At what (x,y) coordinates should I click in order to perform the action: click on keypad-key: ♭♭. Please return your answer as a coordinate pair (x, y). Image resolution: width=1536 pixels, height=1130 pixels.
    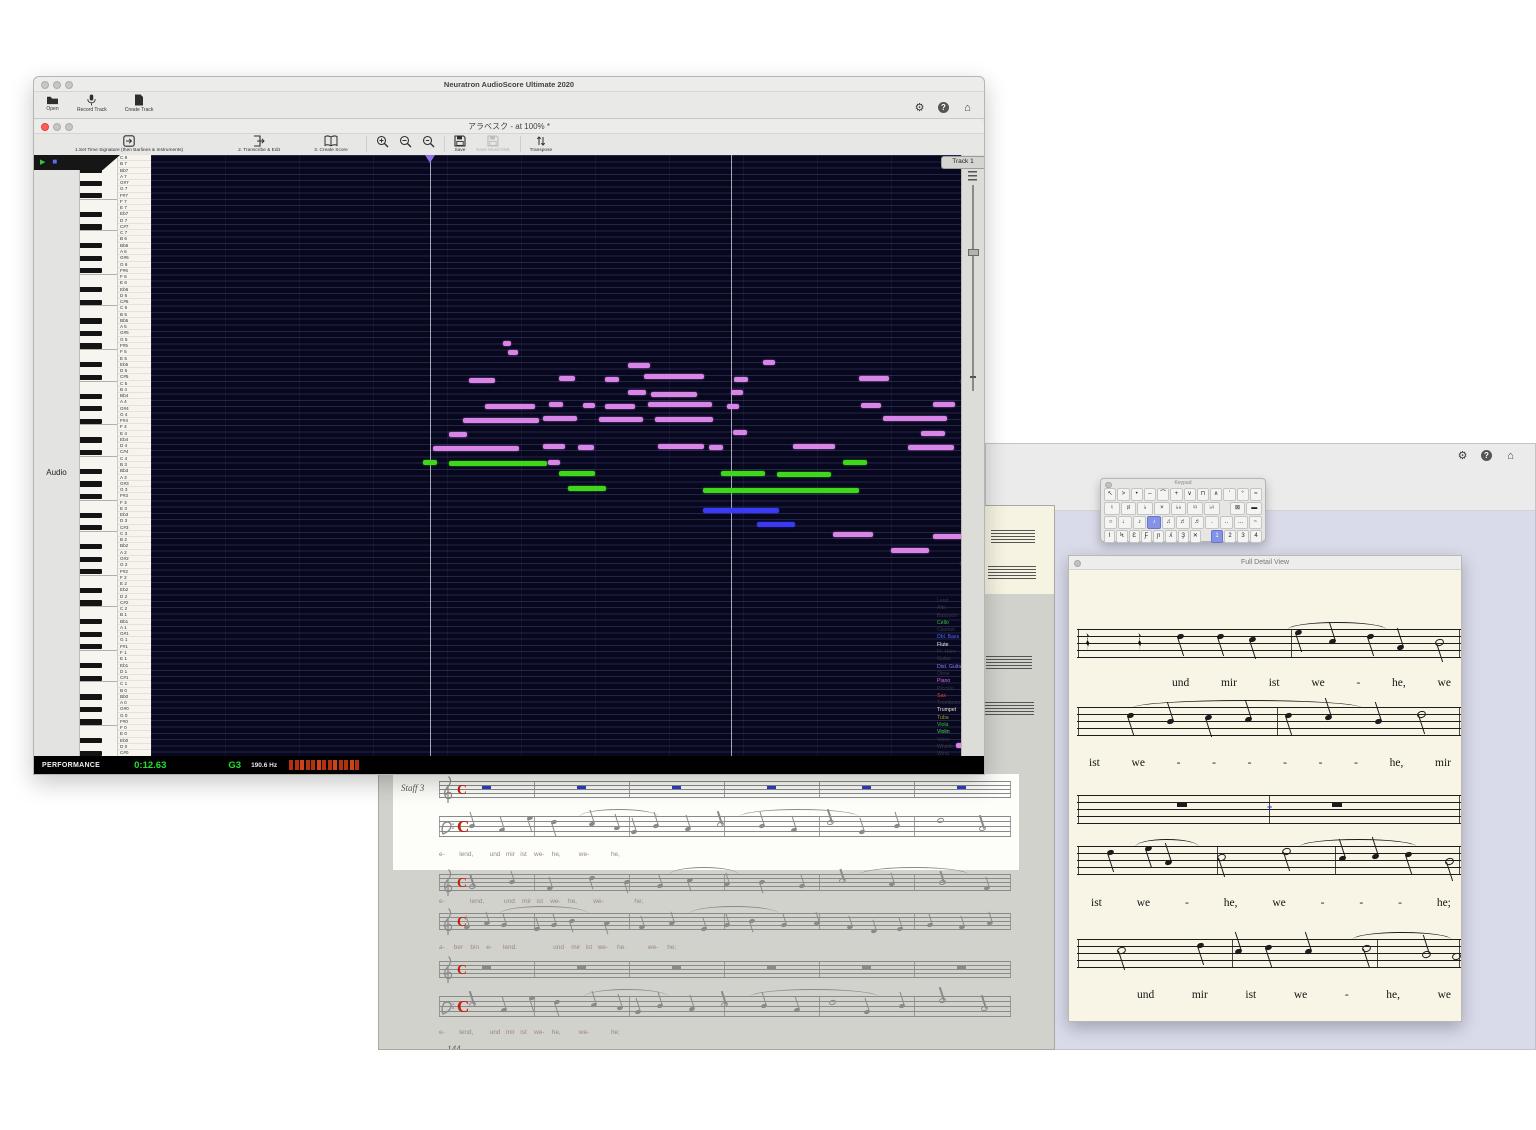
    Looking at the image, I should click on (1178, 508).